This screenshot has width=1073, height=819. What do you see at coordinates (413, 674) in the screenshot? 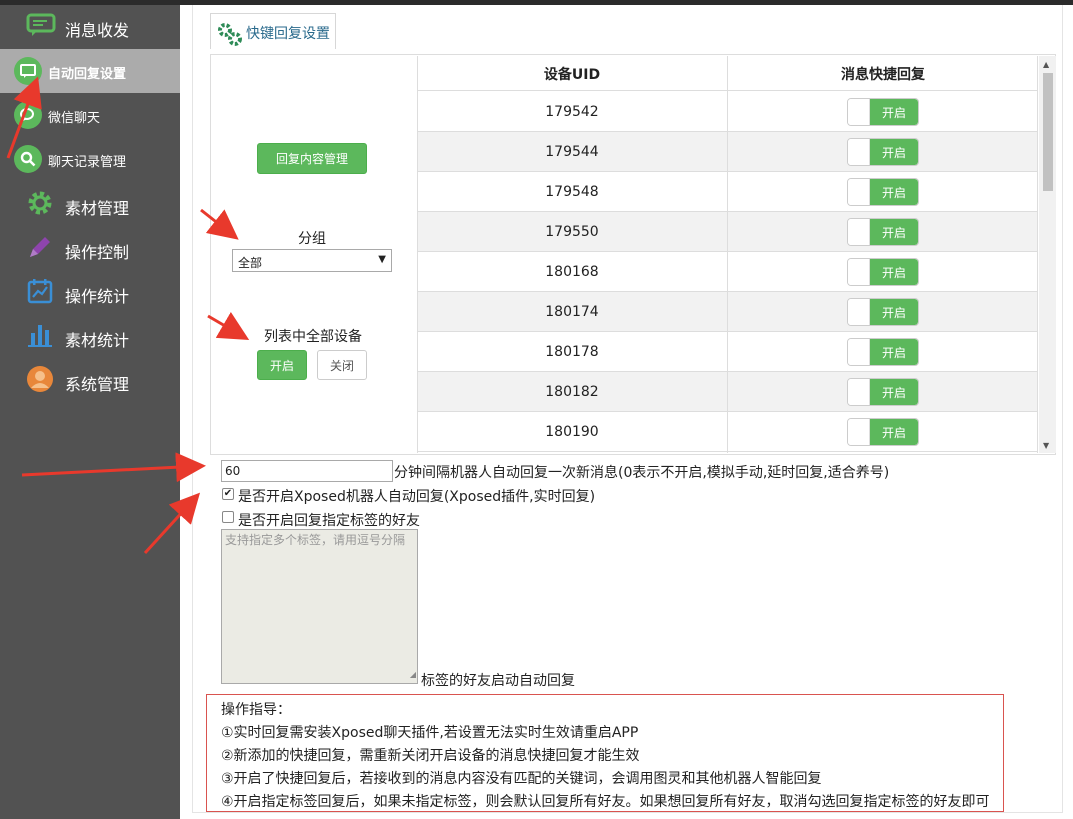
I see `resize-handle-icon: ◢` at bounding box center [413, 674].